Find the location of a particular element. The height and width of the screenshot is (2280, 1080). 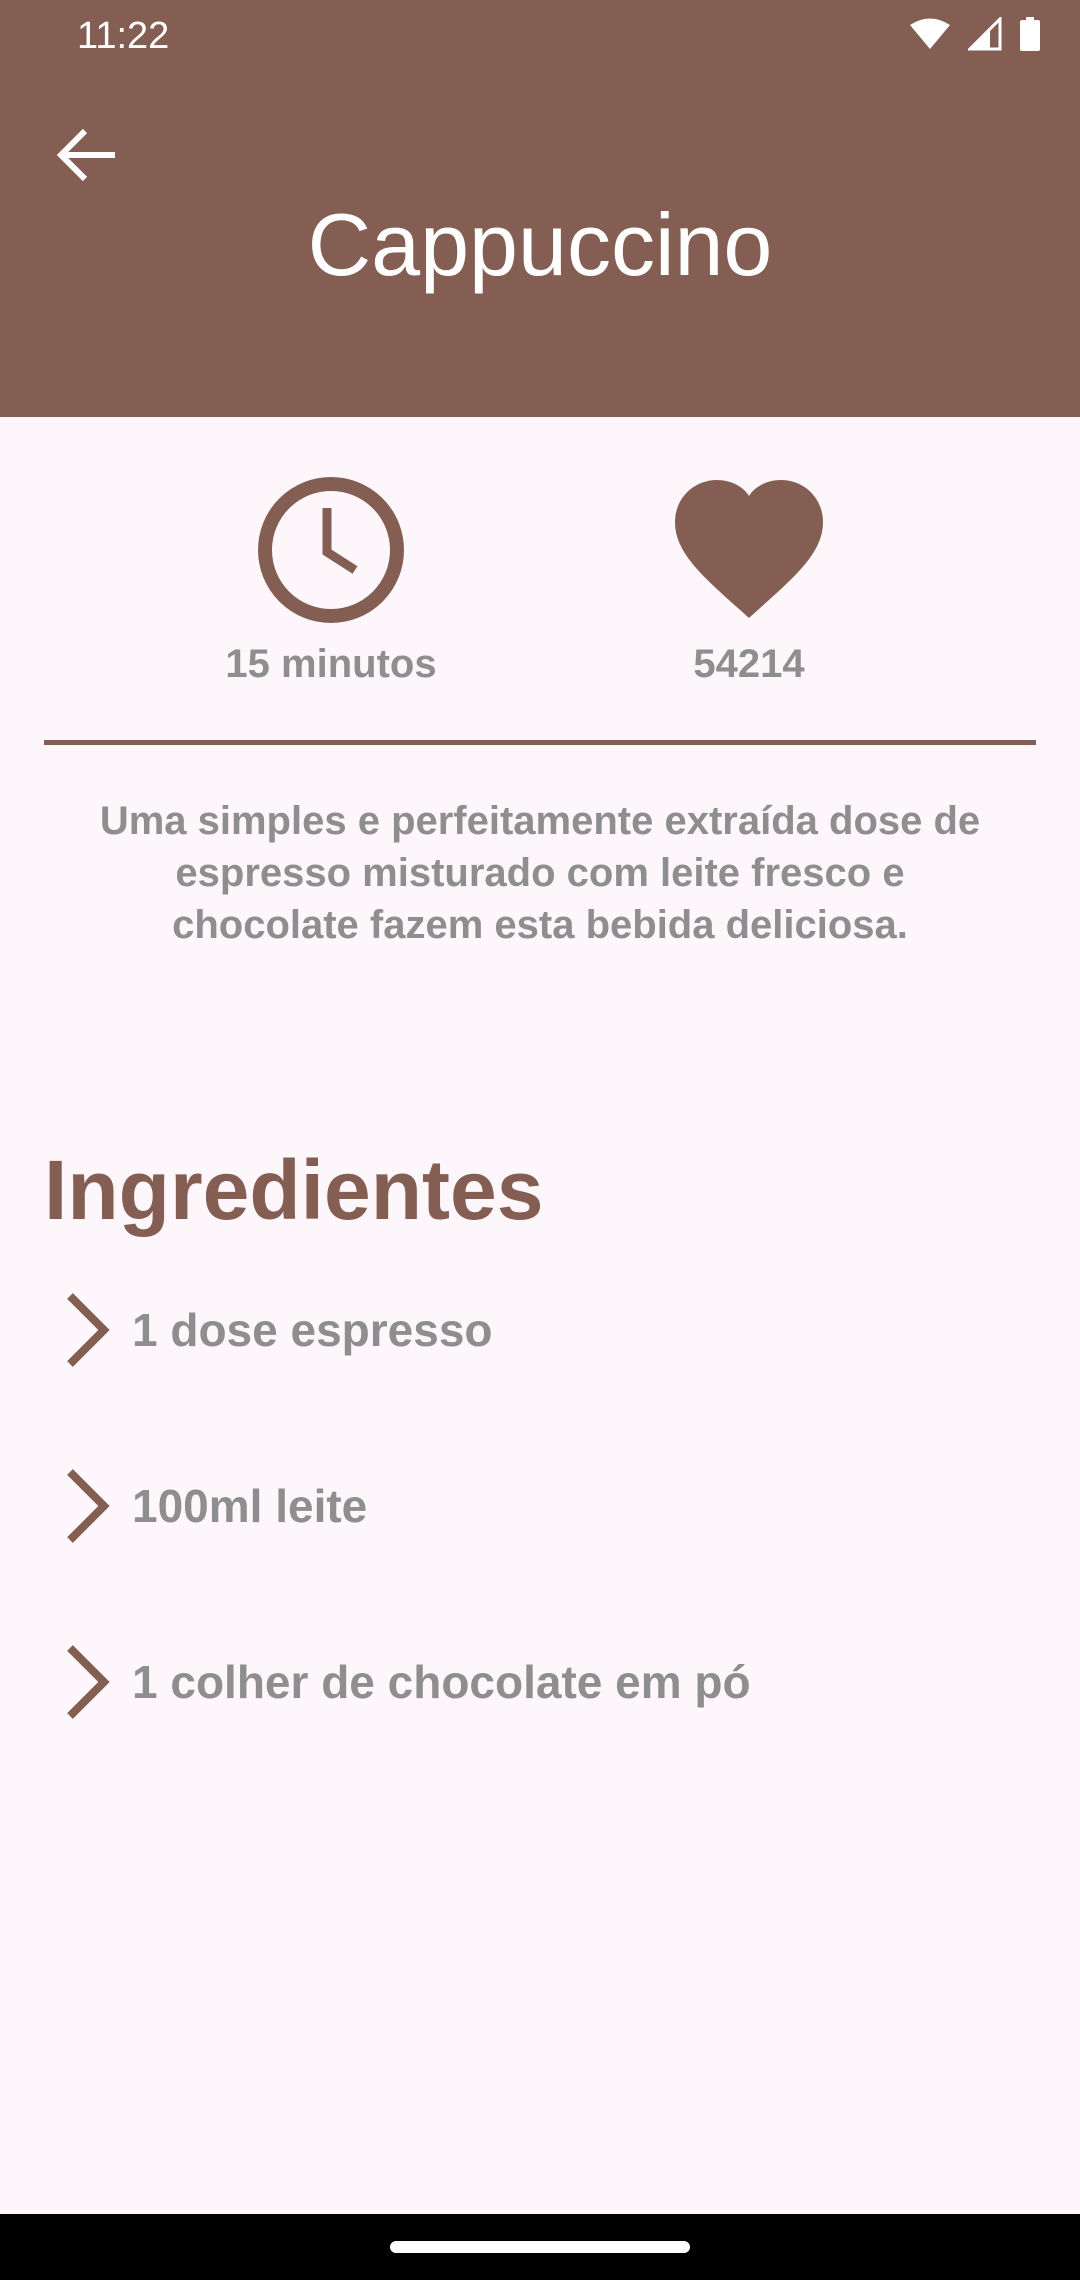

arrow-left-icon is located at coordinates (85, 155).